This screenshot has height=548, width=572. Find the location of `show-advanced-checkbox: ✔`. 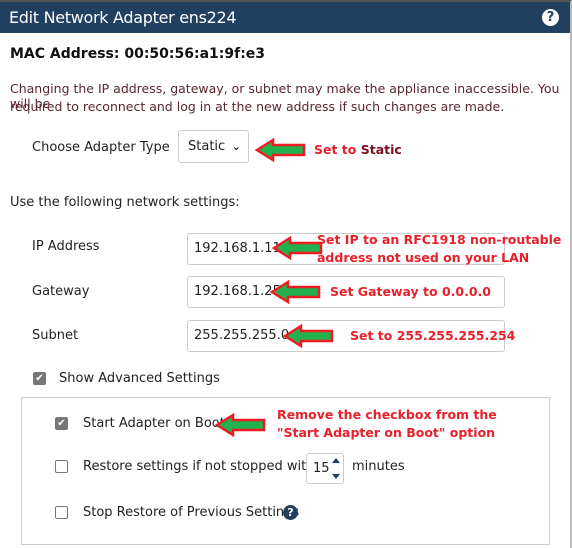

show-advanced-checkbox: ✔ is located at coordinates (39, 378).